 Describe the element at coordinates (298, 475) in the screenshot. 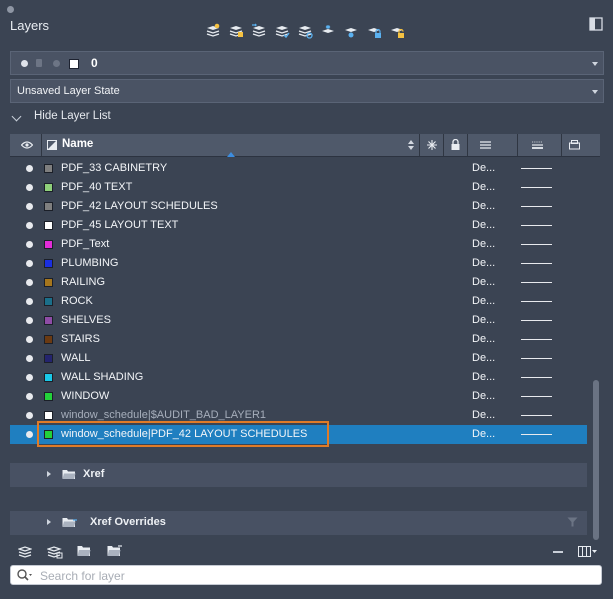

I see `group-xref: Xref` at that location.